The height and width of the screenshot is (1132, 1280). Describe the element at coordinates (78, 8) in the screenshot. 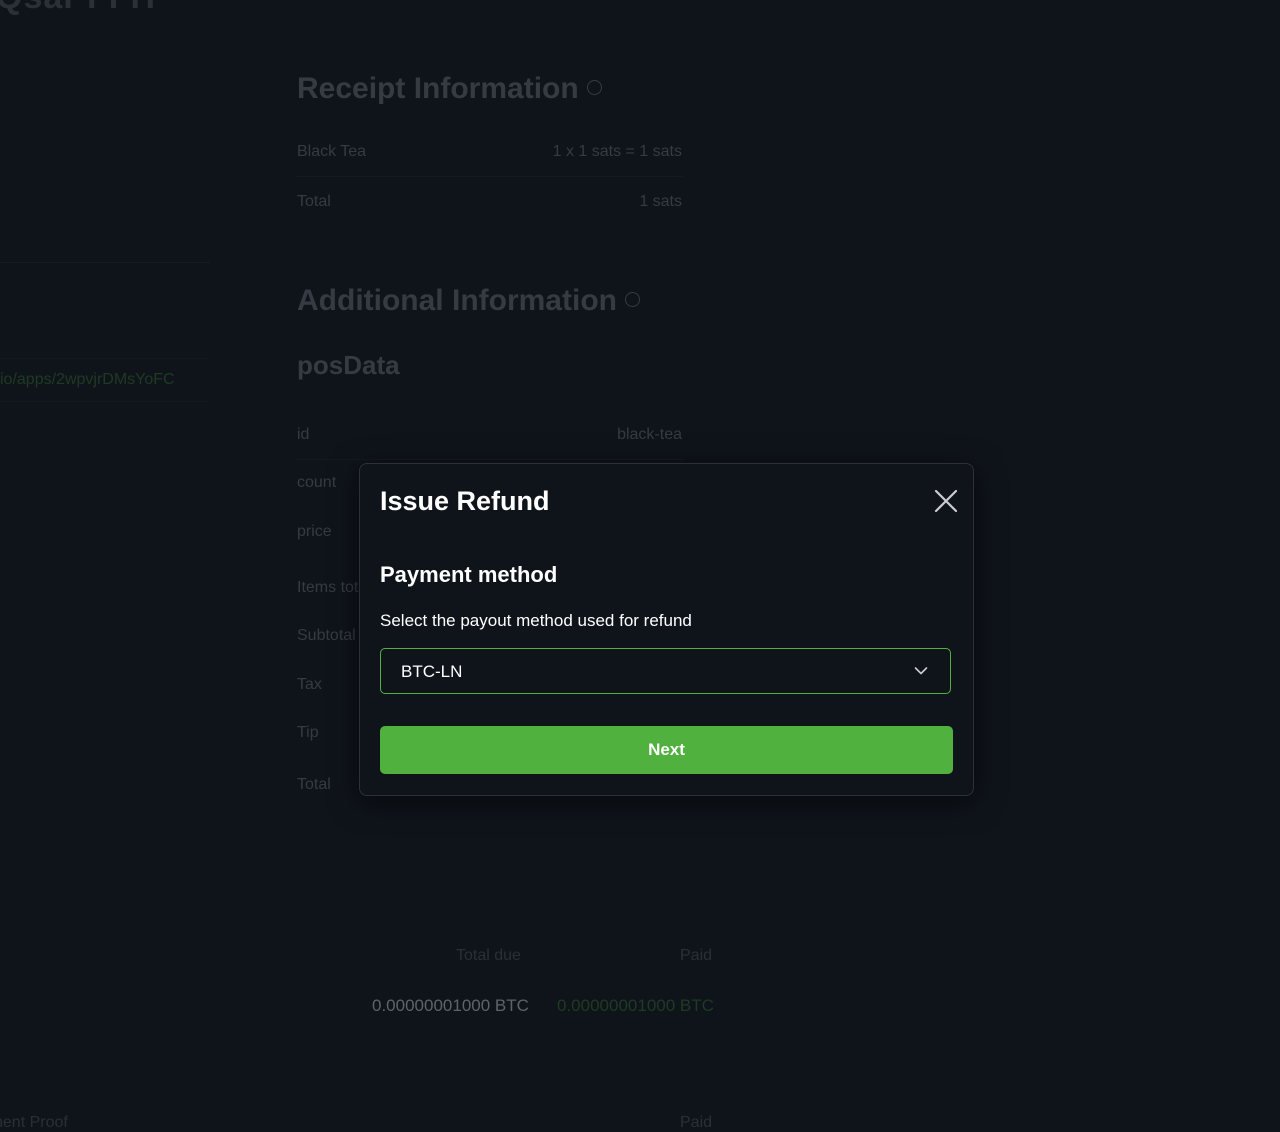

I see `invoice-header-title: QsaPFFH` at that location.